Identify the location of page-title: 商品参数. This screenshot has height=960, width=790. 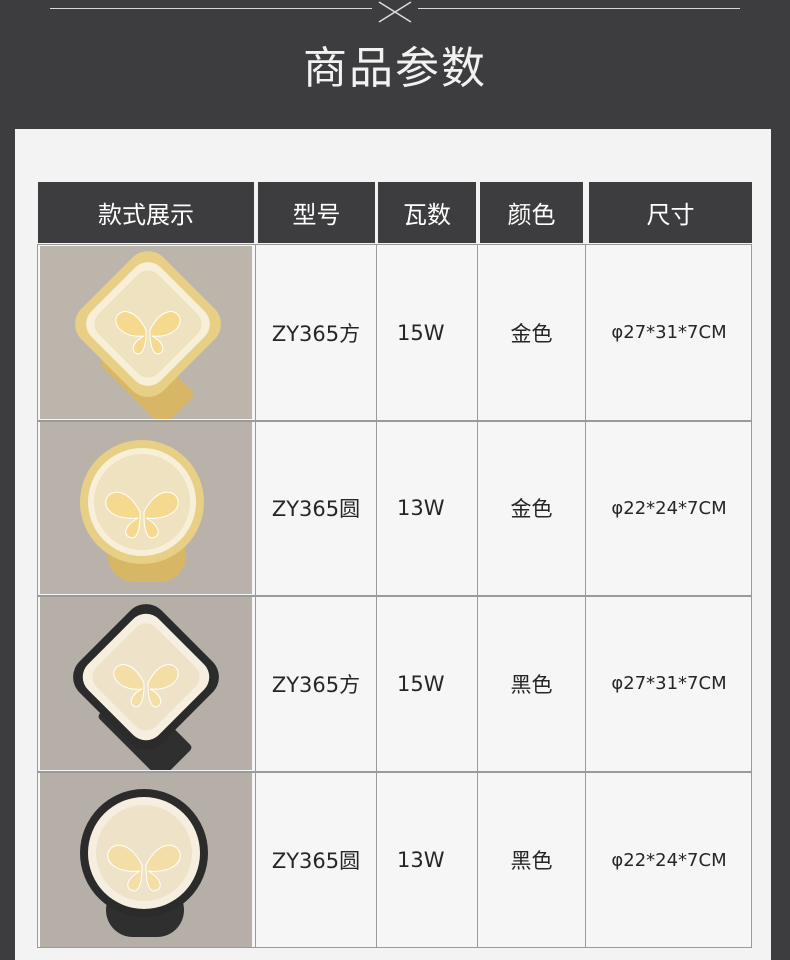
(395, 68).